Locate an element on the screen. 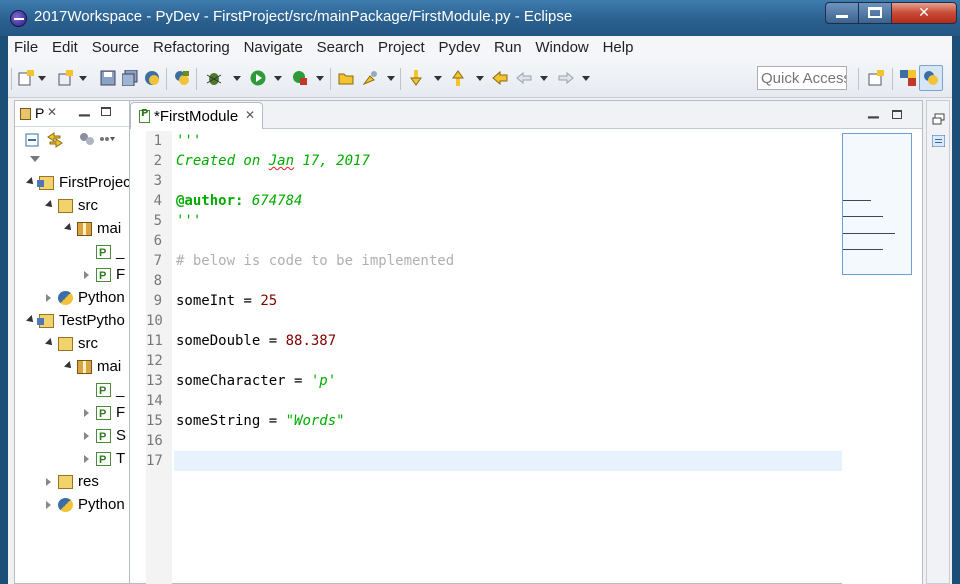  previous-annotation-dropdown-arrow is located at coordinates (480, 78).